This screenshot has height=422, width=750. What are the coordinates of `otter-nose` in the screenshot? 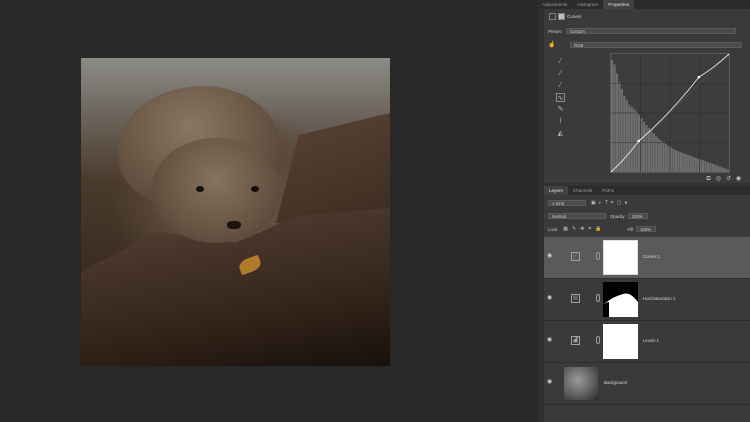 It's located at (234, 225).